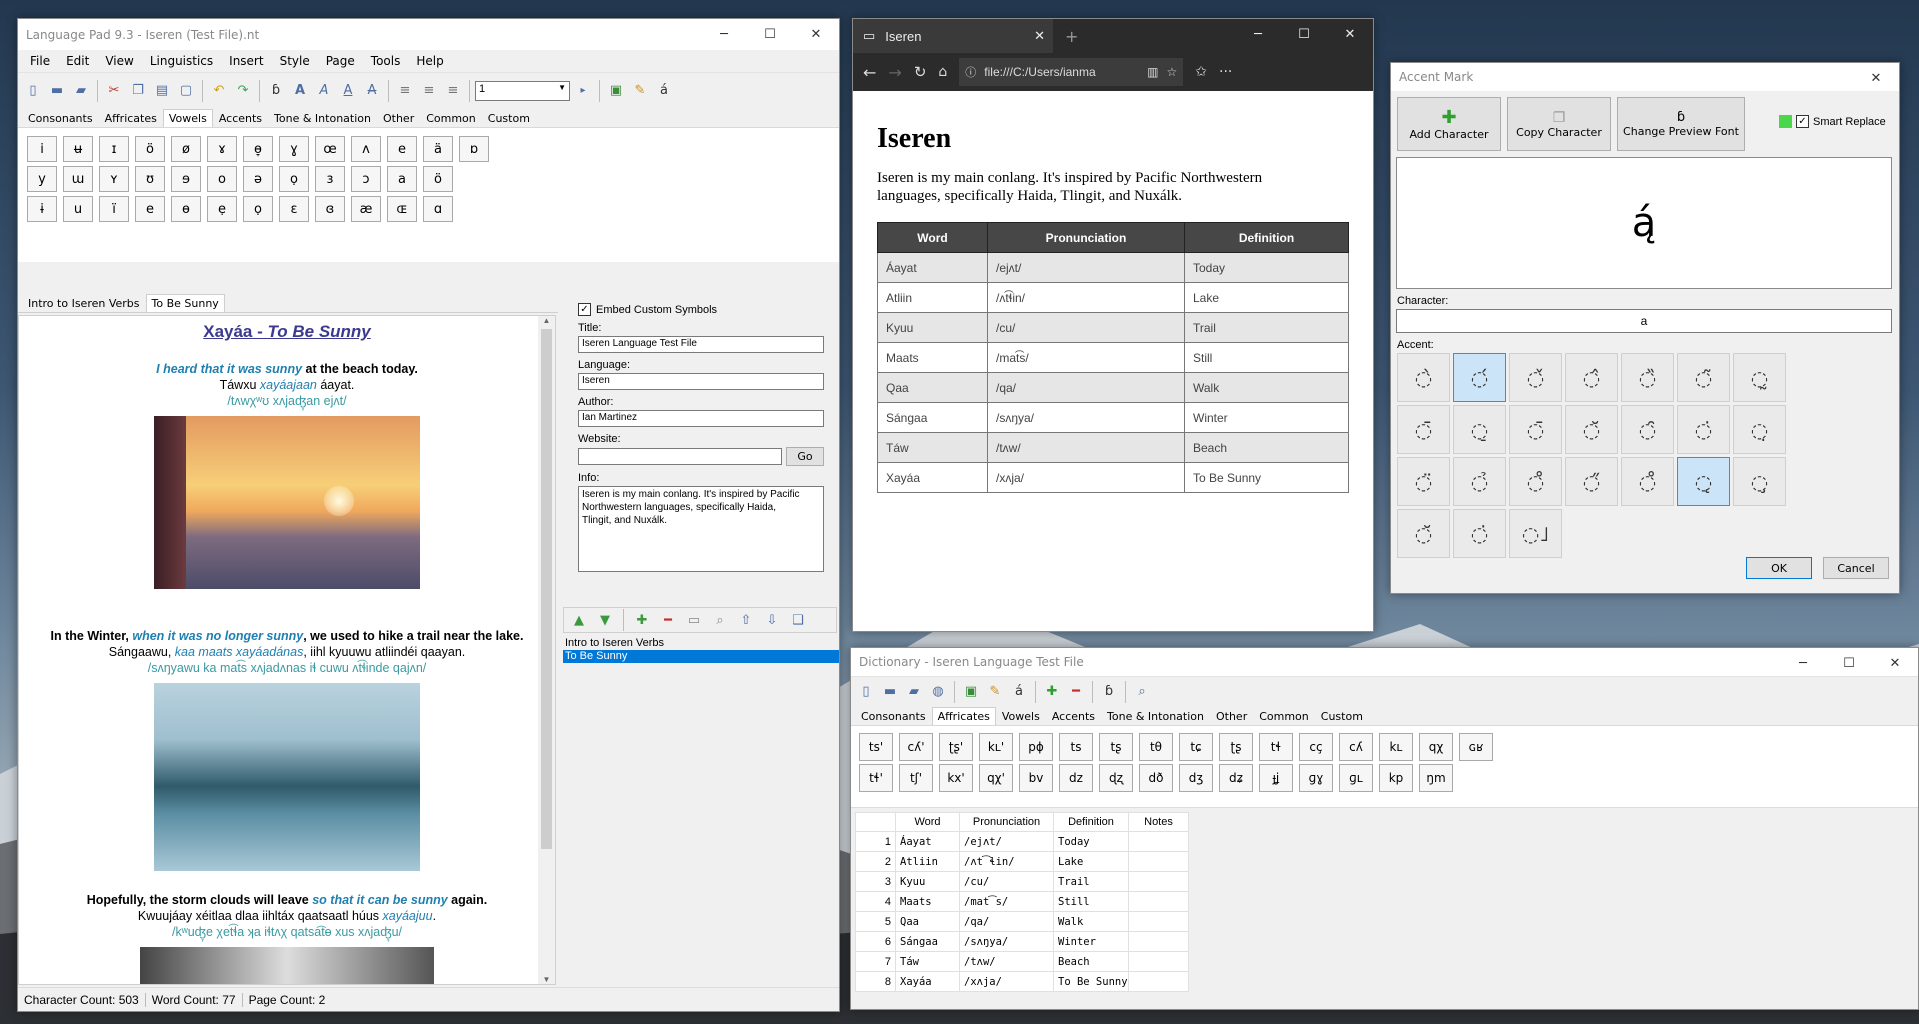 This screenshot has width=1919, height=1024. Describe the element at coordinates (1396, 747) in the screenshot. I see `symbol-button: kʟ` at that location.